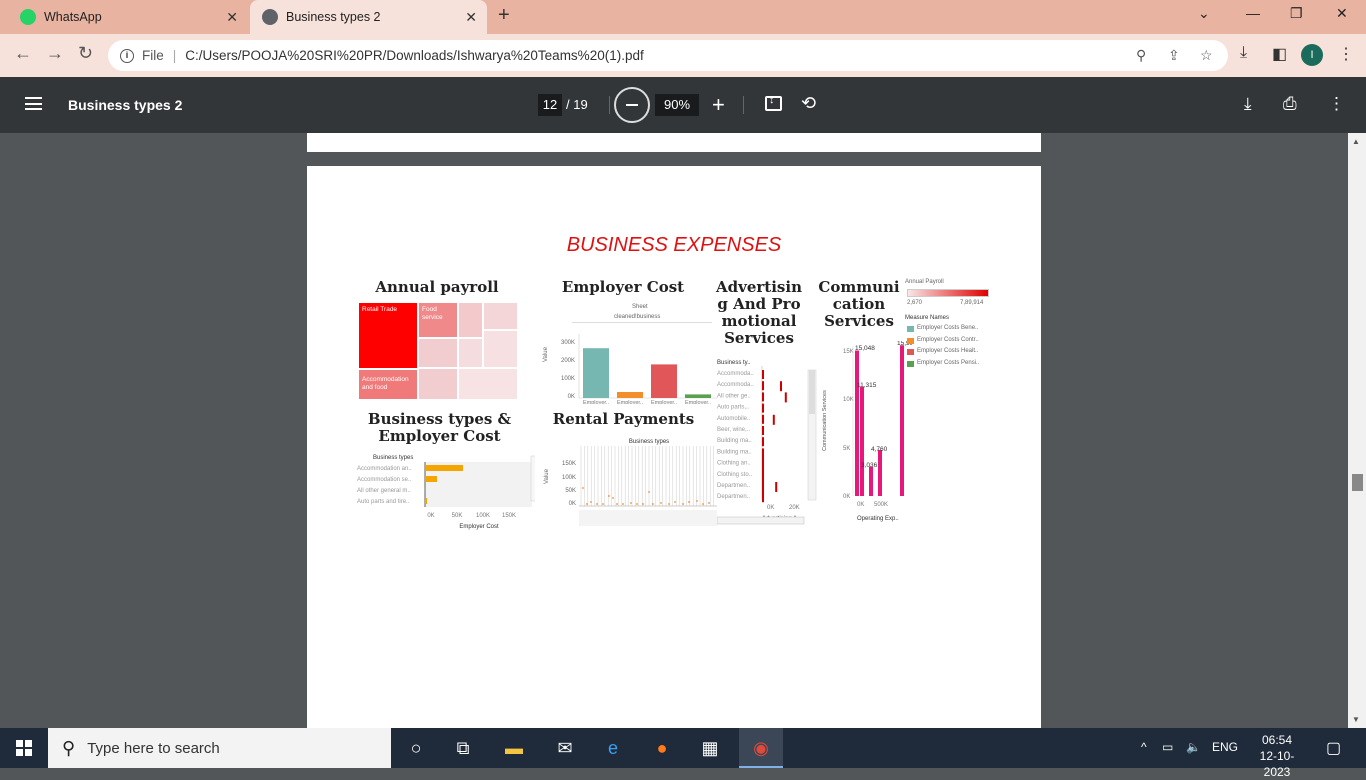 Image resolution: width=1366 pixels, height=780 pixels. I want to click on print-icon: ⎙, so click(1290, 104).